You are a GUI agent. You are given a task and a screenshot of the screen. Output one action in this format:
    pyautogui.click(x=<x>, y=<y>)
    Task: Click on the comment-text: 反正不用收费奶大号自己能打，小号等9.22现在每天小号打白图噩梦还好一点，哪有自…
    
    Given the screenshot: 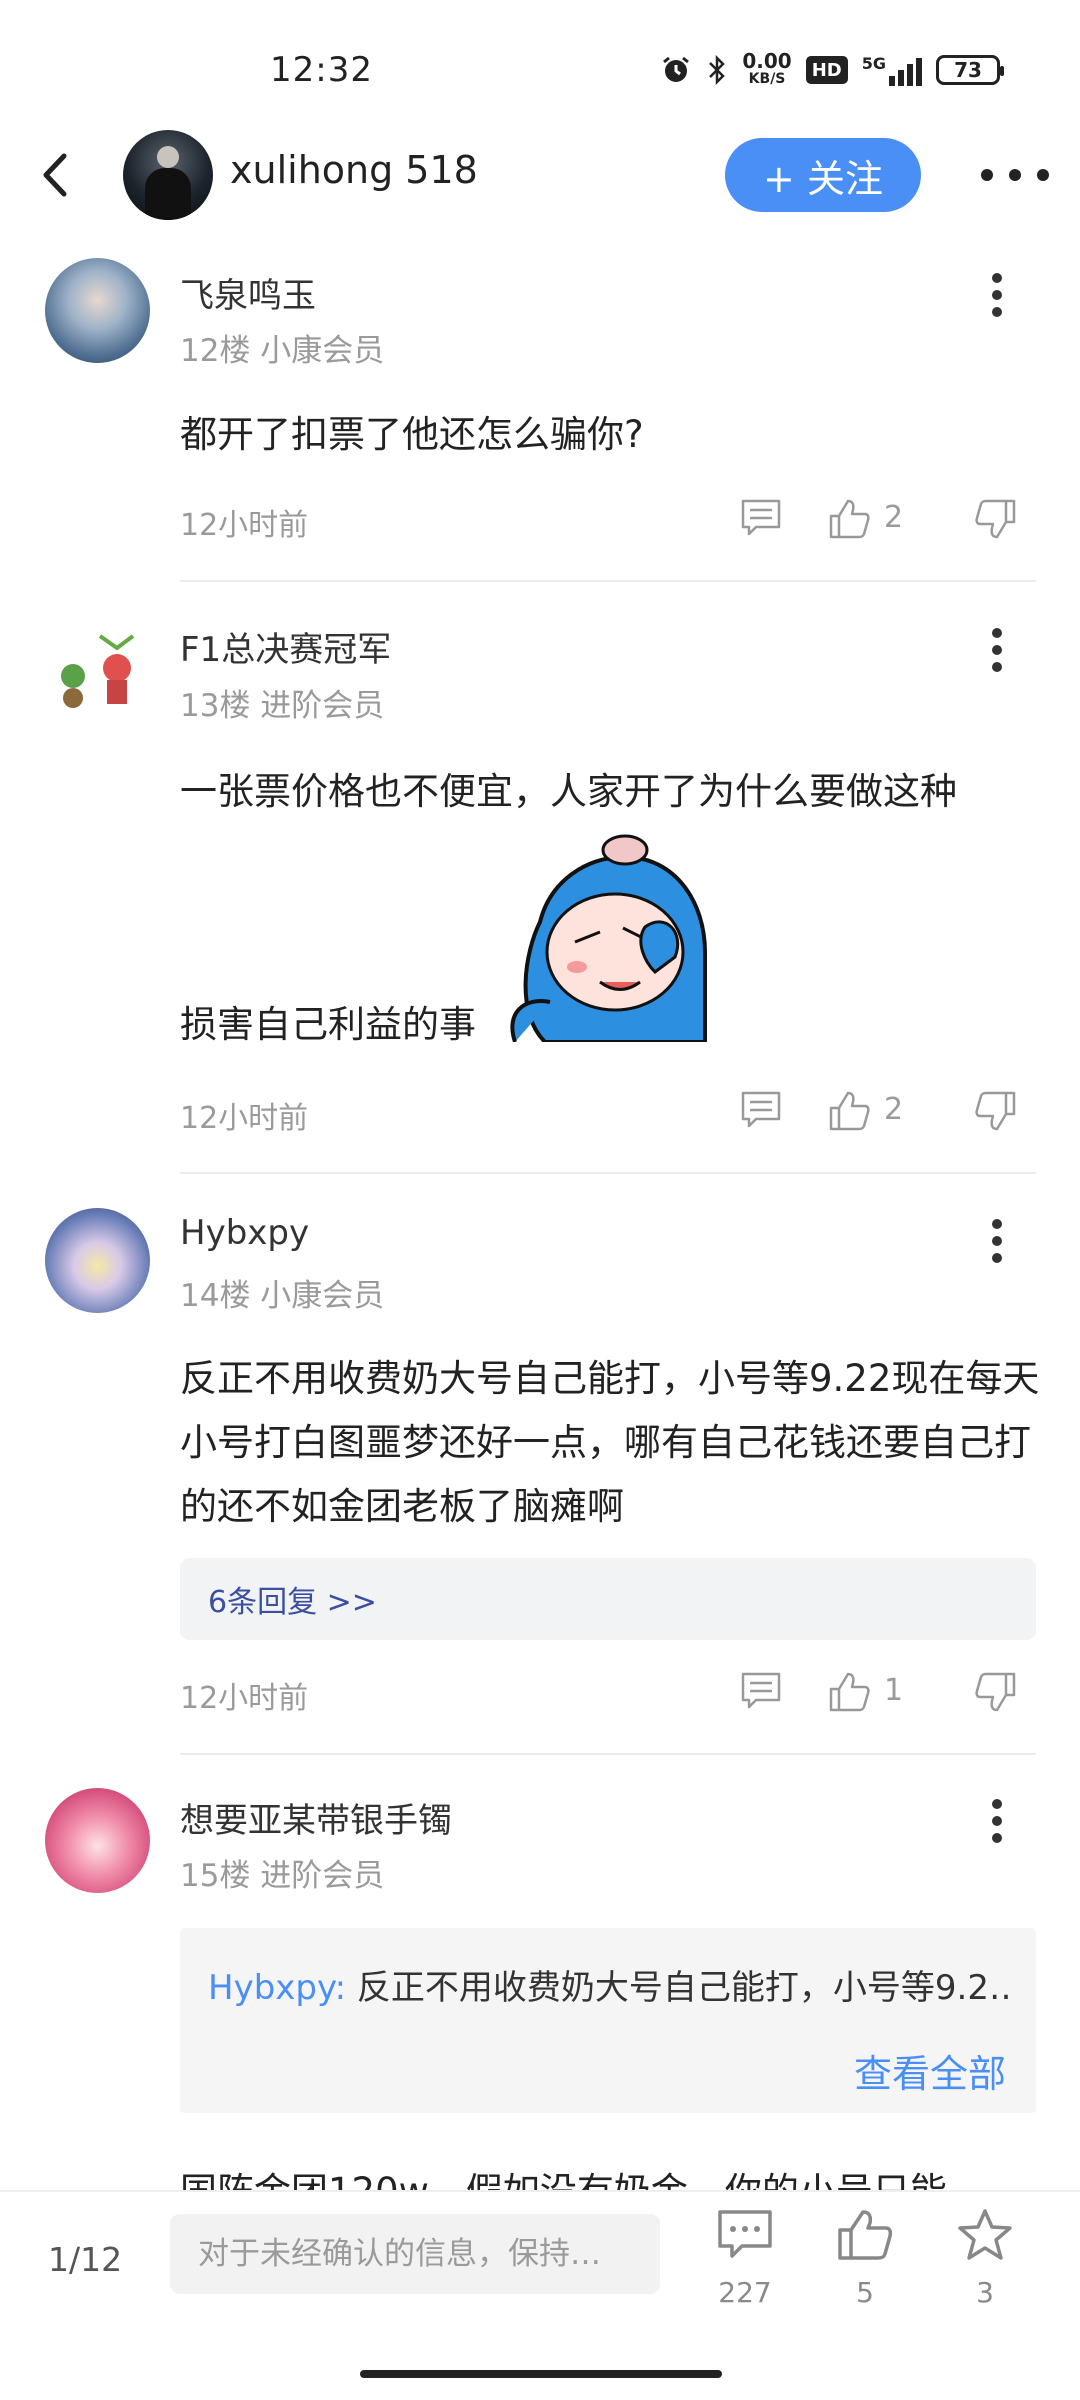 What is the action you would take?
    pyautogui.click(x=610, y=1442)
    